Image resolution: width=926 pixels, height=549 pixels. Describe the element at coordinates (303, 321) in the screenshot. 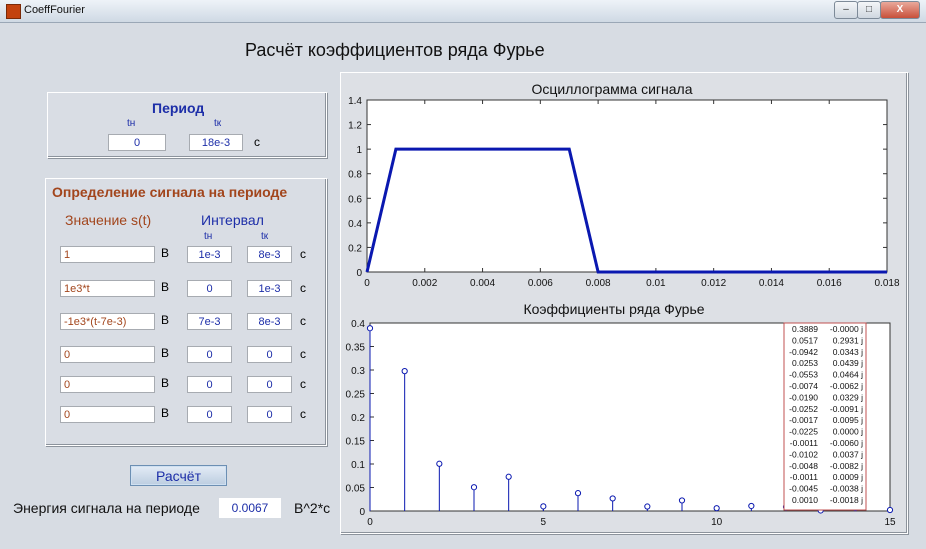

I see `time-unit-3: с` at that location.